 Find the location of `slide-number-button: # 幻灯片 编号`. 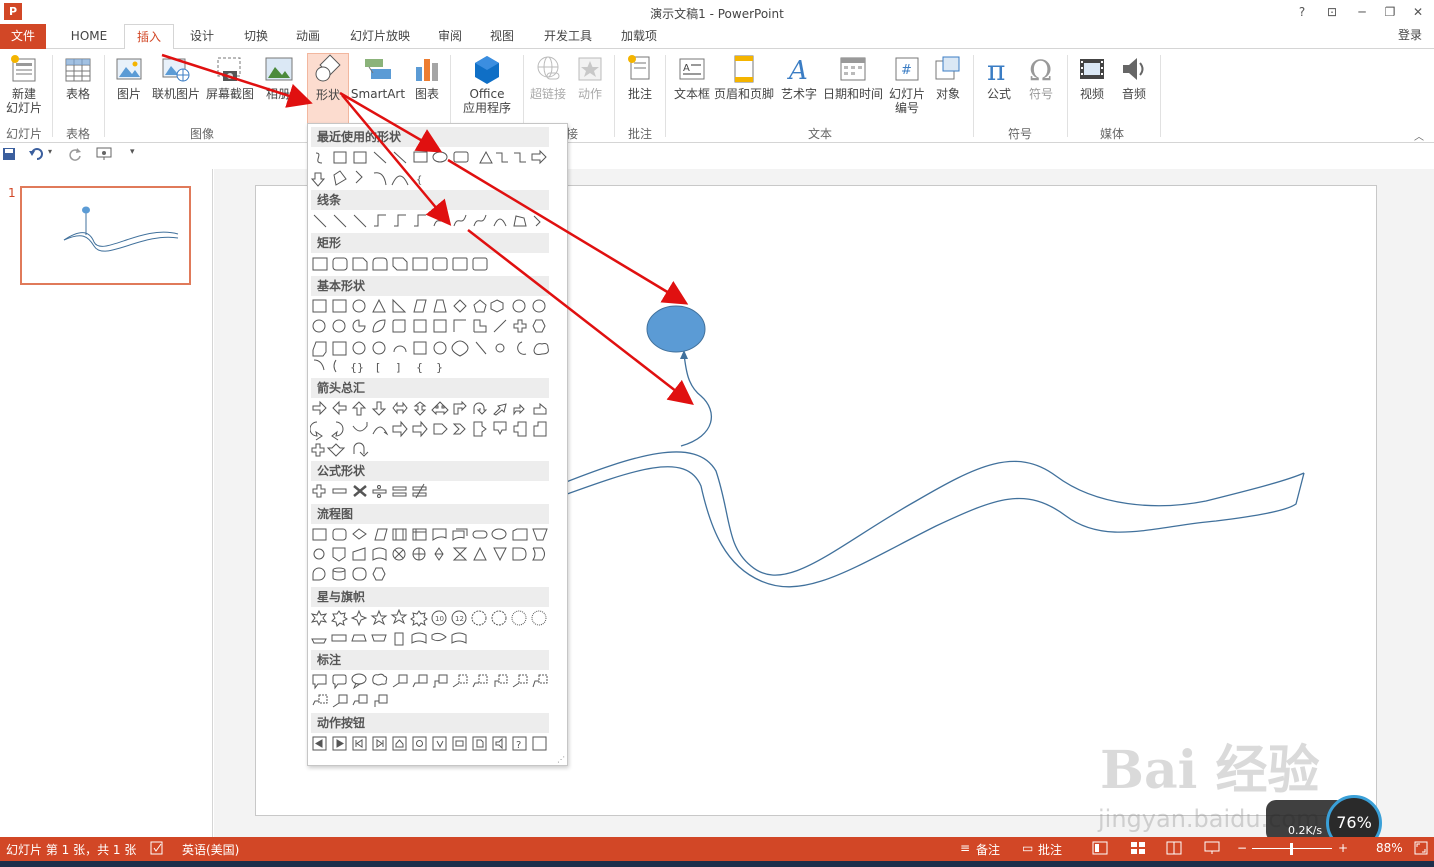

slide-number-button: # 幻灯片 编号 is located at coordinates (907, 90).